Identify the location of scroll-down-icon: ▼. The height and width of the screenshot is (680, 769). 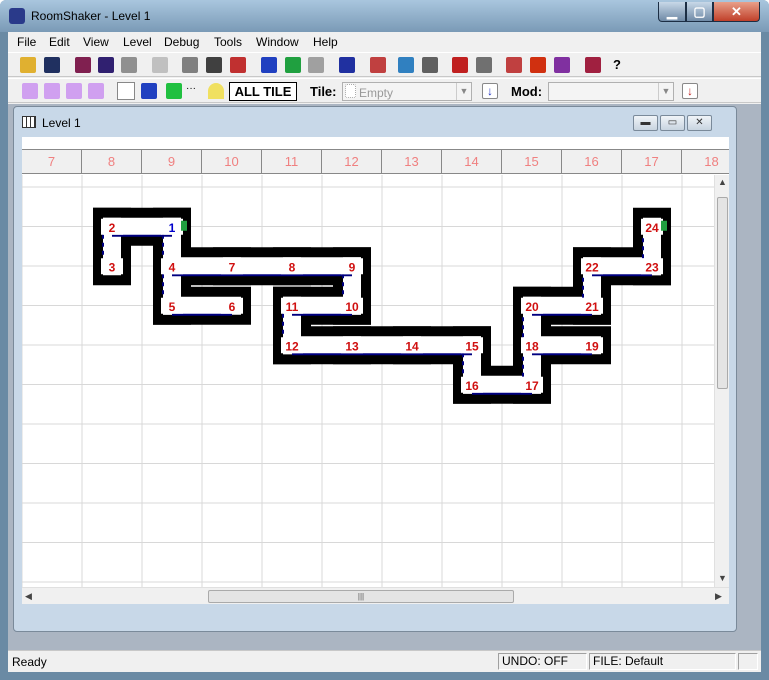
(722, 578).